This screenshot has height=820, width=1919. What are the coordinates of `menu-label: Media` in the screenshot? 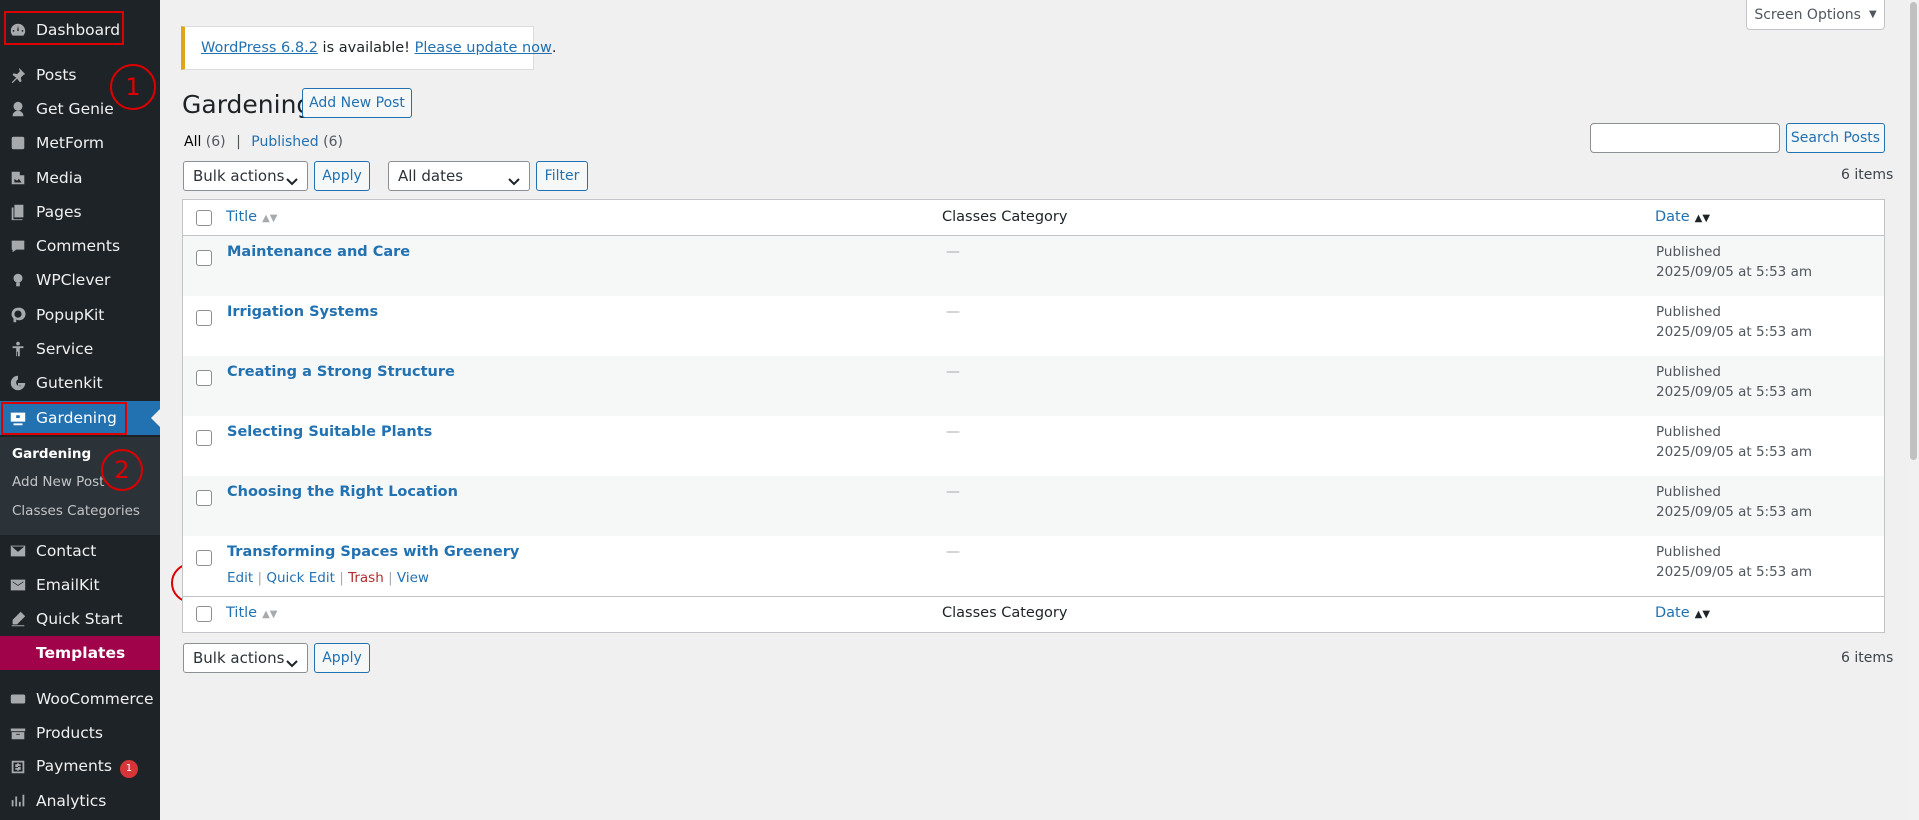 It's located at (59, 178).